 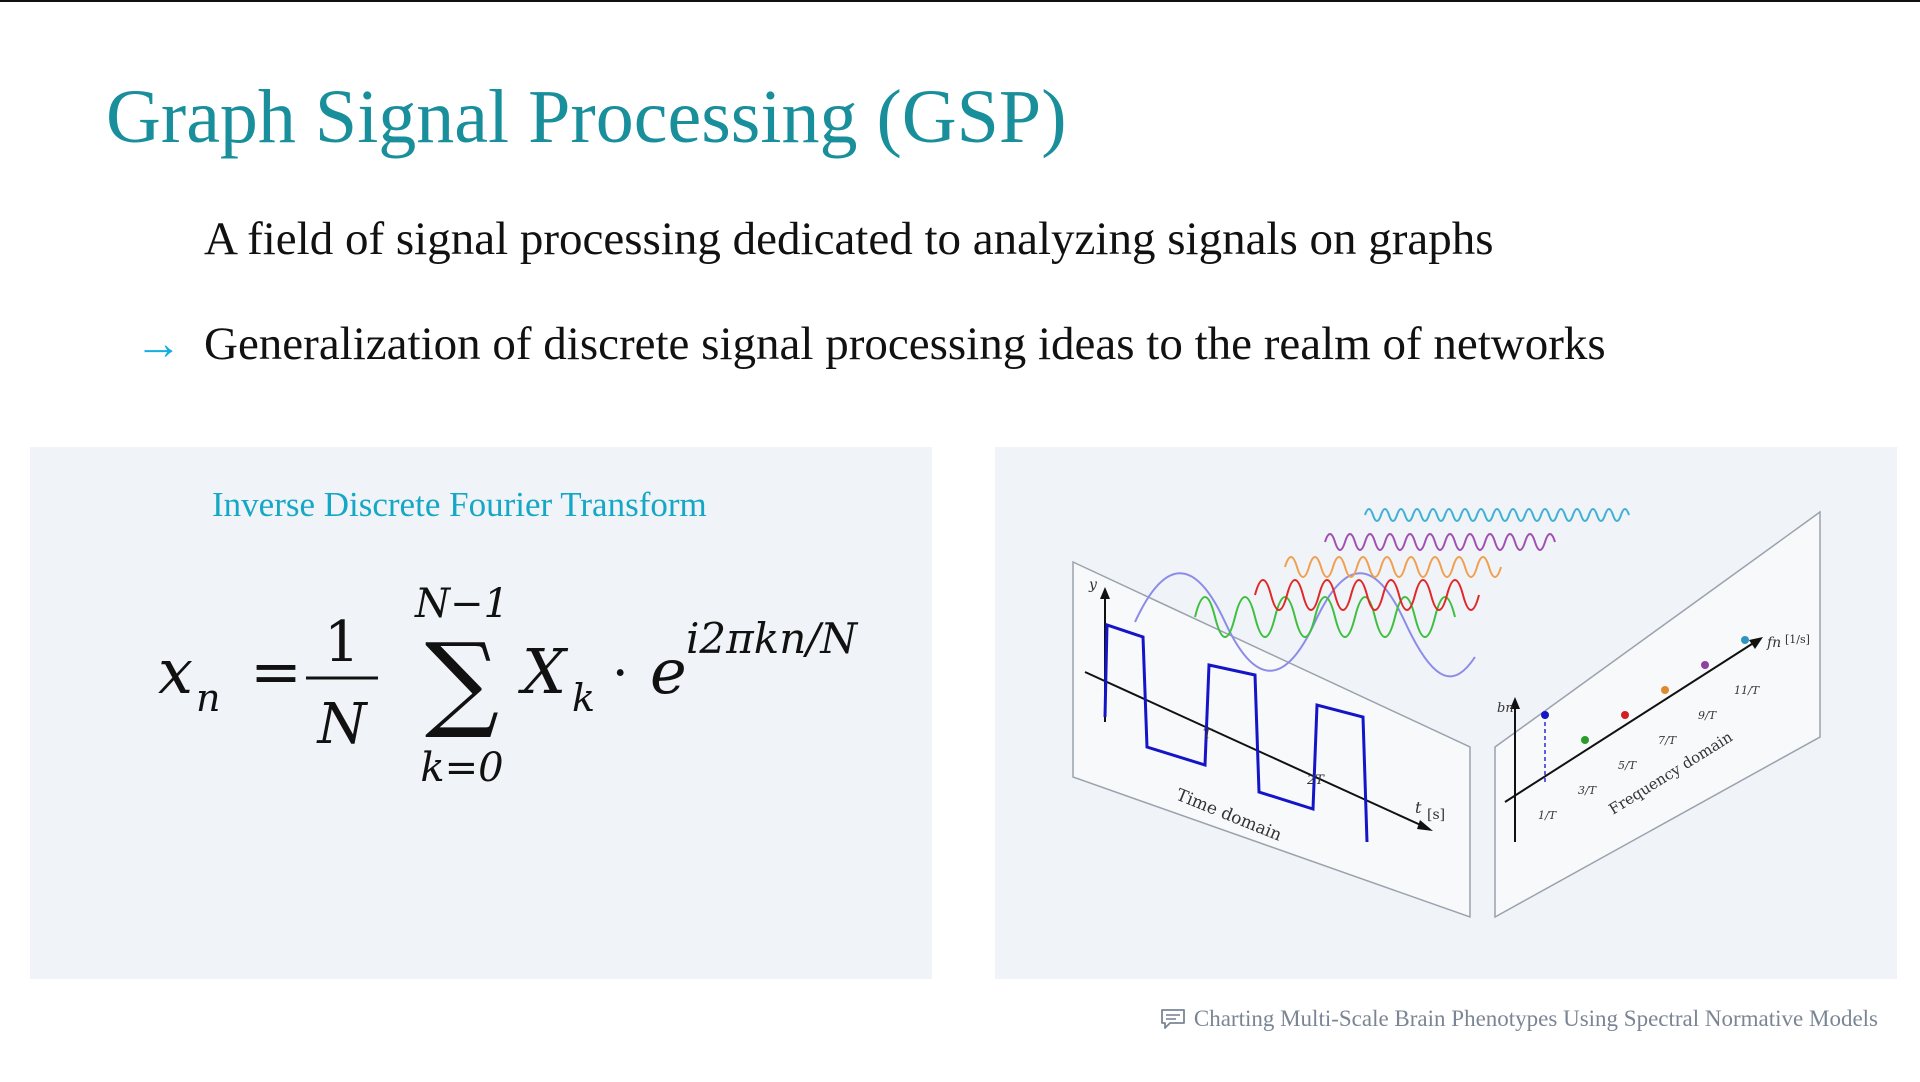 What do you see at coordinates (668, 671) in the screenshot?
I see `formula-exp-base: e` at bounding box center [668, 671].